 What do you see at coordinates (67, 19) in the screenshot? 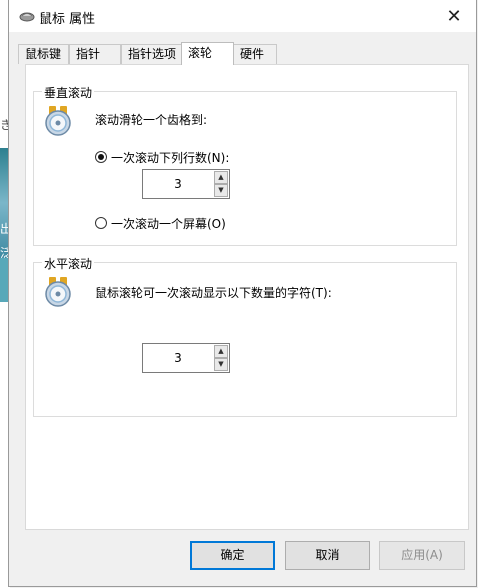
I see `window-title: 鼠标 属性` at bounding box center [67, 19].